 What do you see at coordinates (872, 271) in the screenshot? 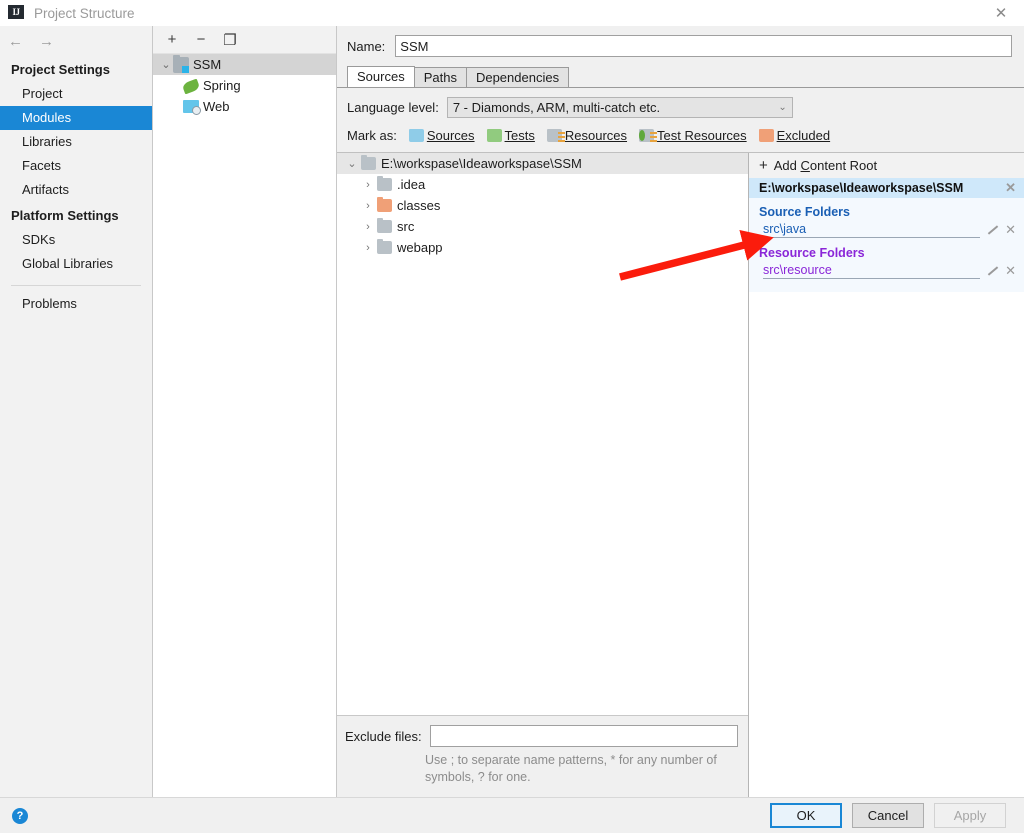
I see `resource-folder-path: src\resource` at bounding box center [872, 271].